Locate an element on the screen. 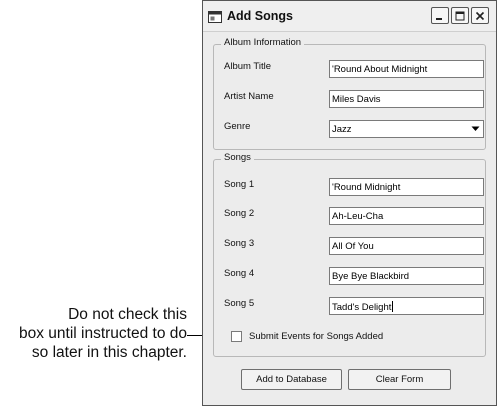  songs-group-title: Songs is located at coordinates (237, 157).